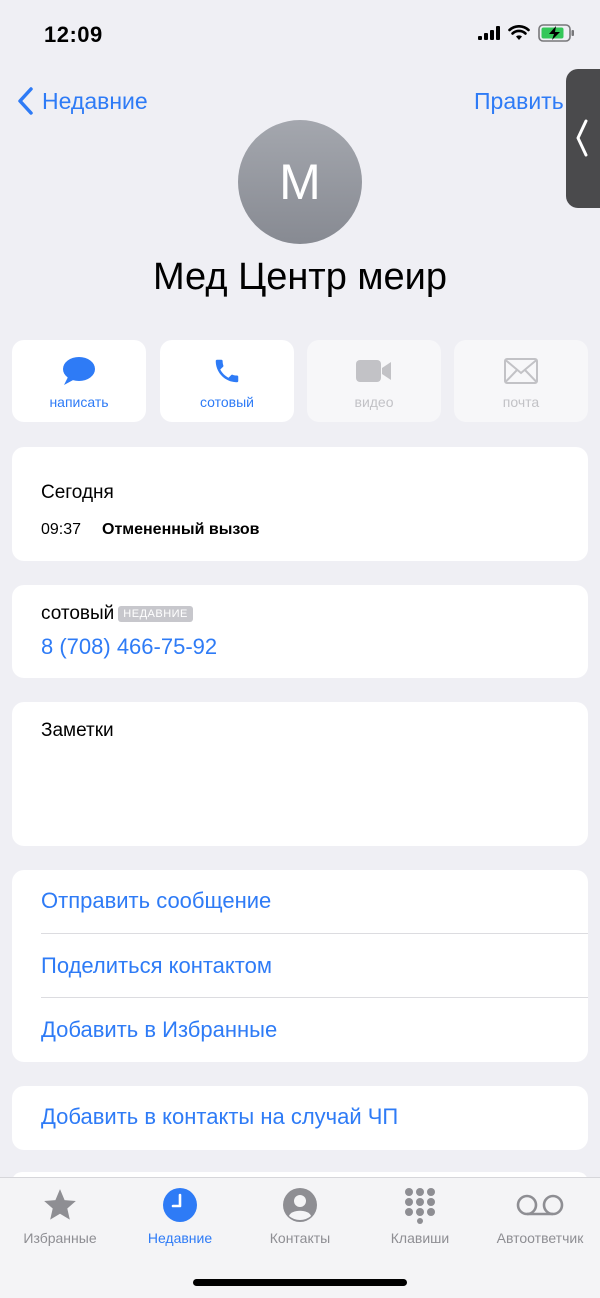  I want to click on tab-contacts: Контакты, so click(300, 1216).